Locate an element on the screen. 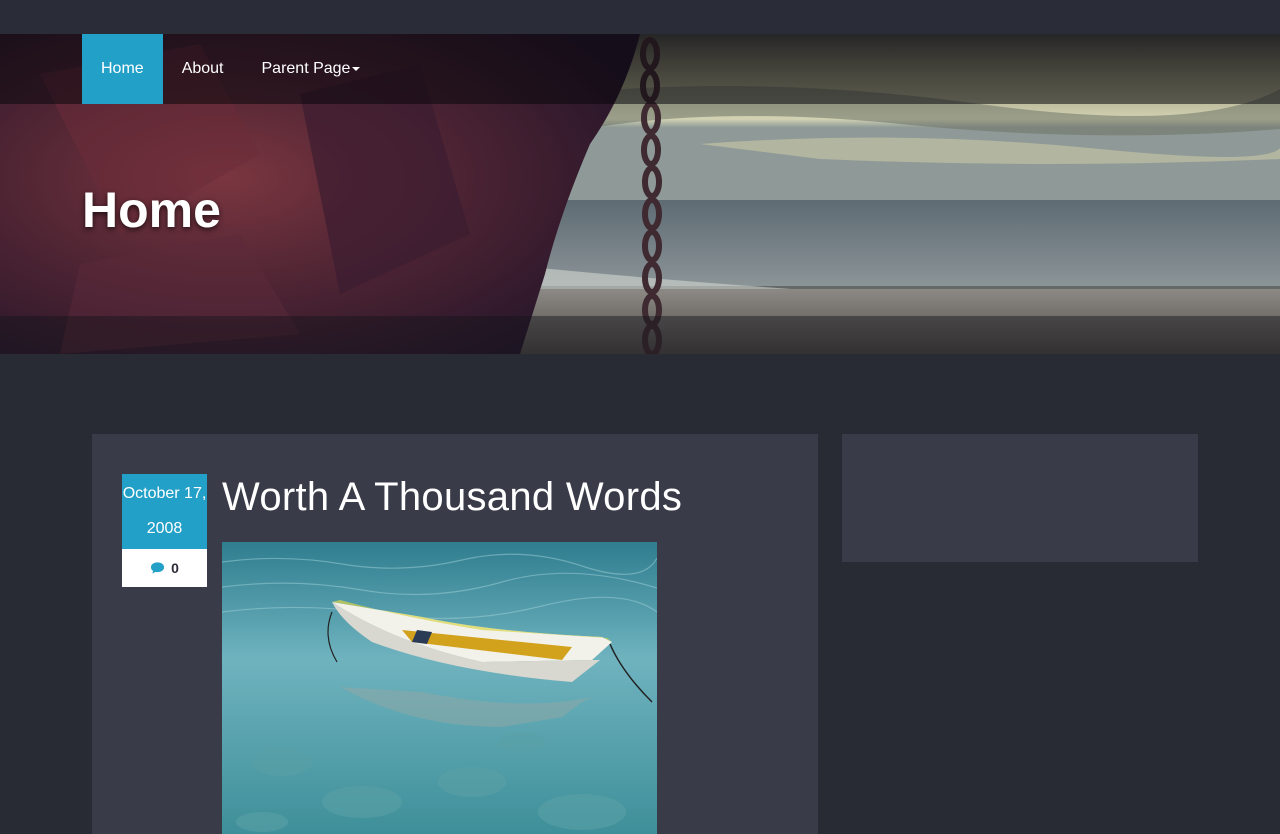 The height and width of the screenshot is (834, 1280). nav-item-home: Home is located at coordinates (122, 69).